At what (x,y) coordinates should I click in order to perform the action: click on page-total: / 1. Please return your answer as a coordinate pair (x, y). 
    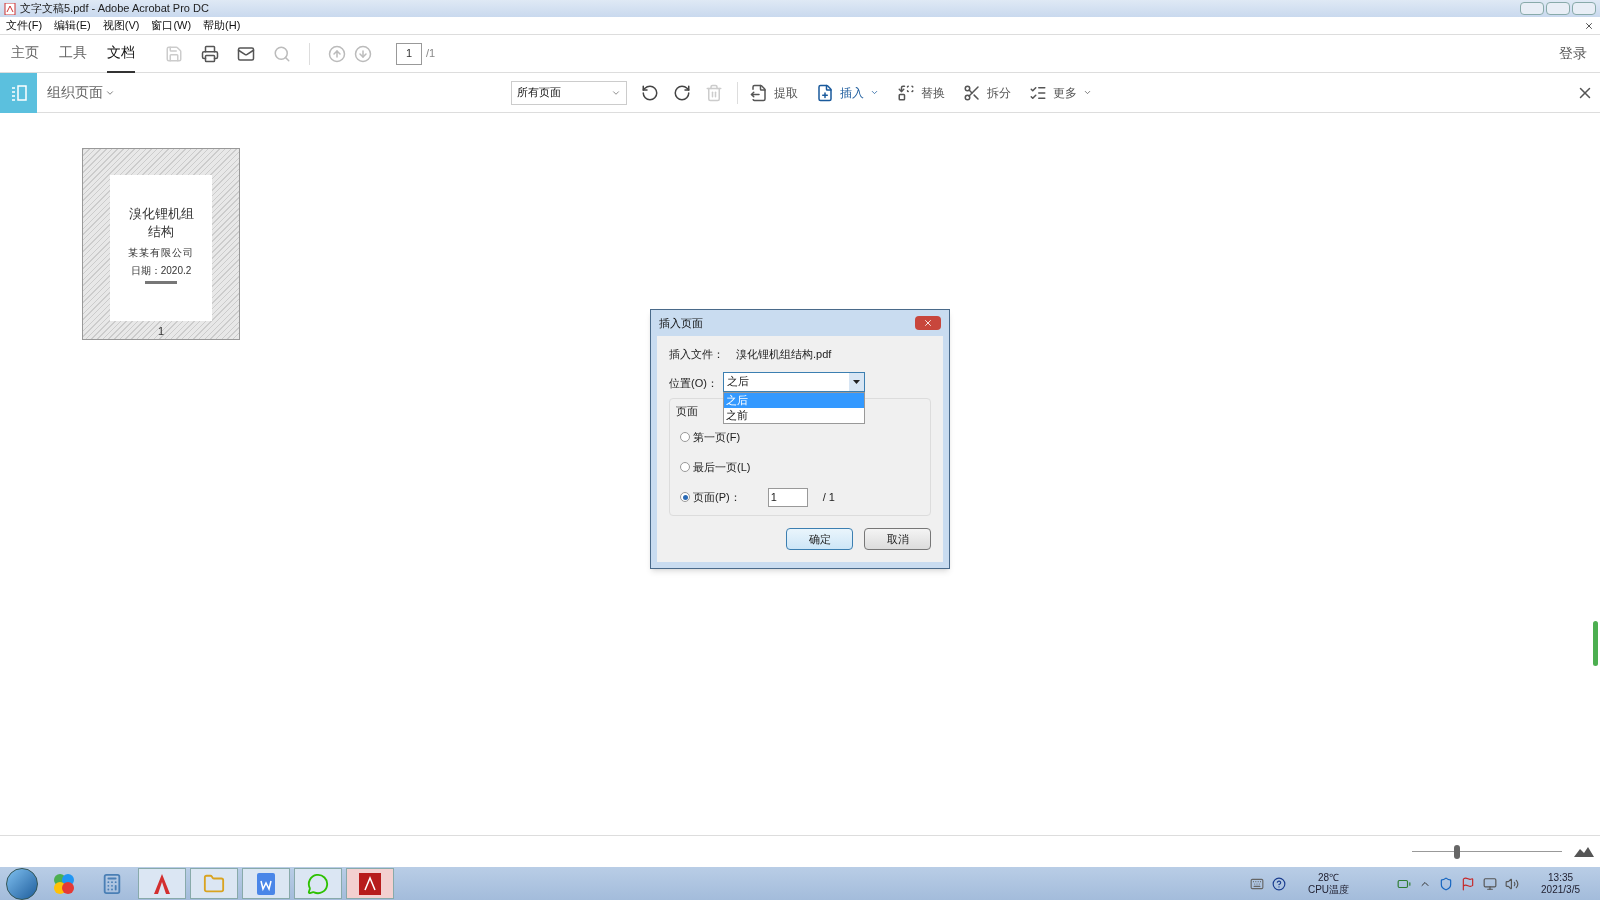
    Looking at the image, I should click on (828, 497).